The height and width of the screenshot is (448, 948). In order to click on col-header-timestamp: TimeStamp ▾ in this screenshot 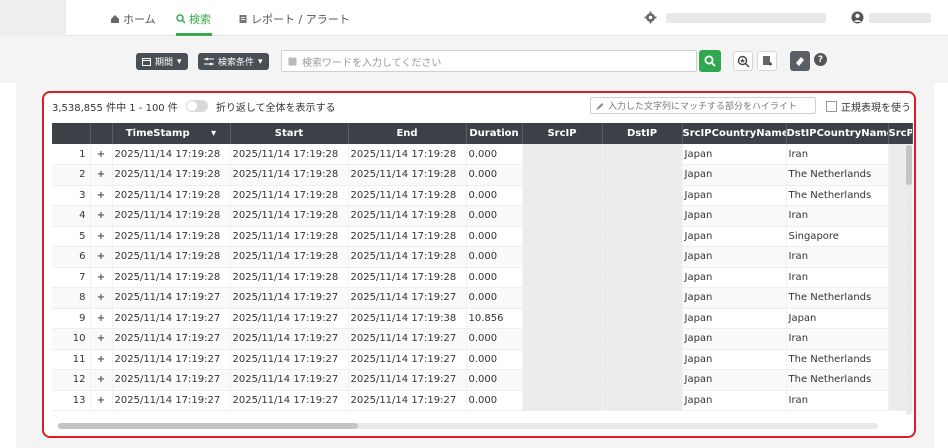, I will do `click(171, 133)`.